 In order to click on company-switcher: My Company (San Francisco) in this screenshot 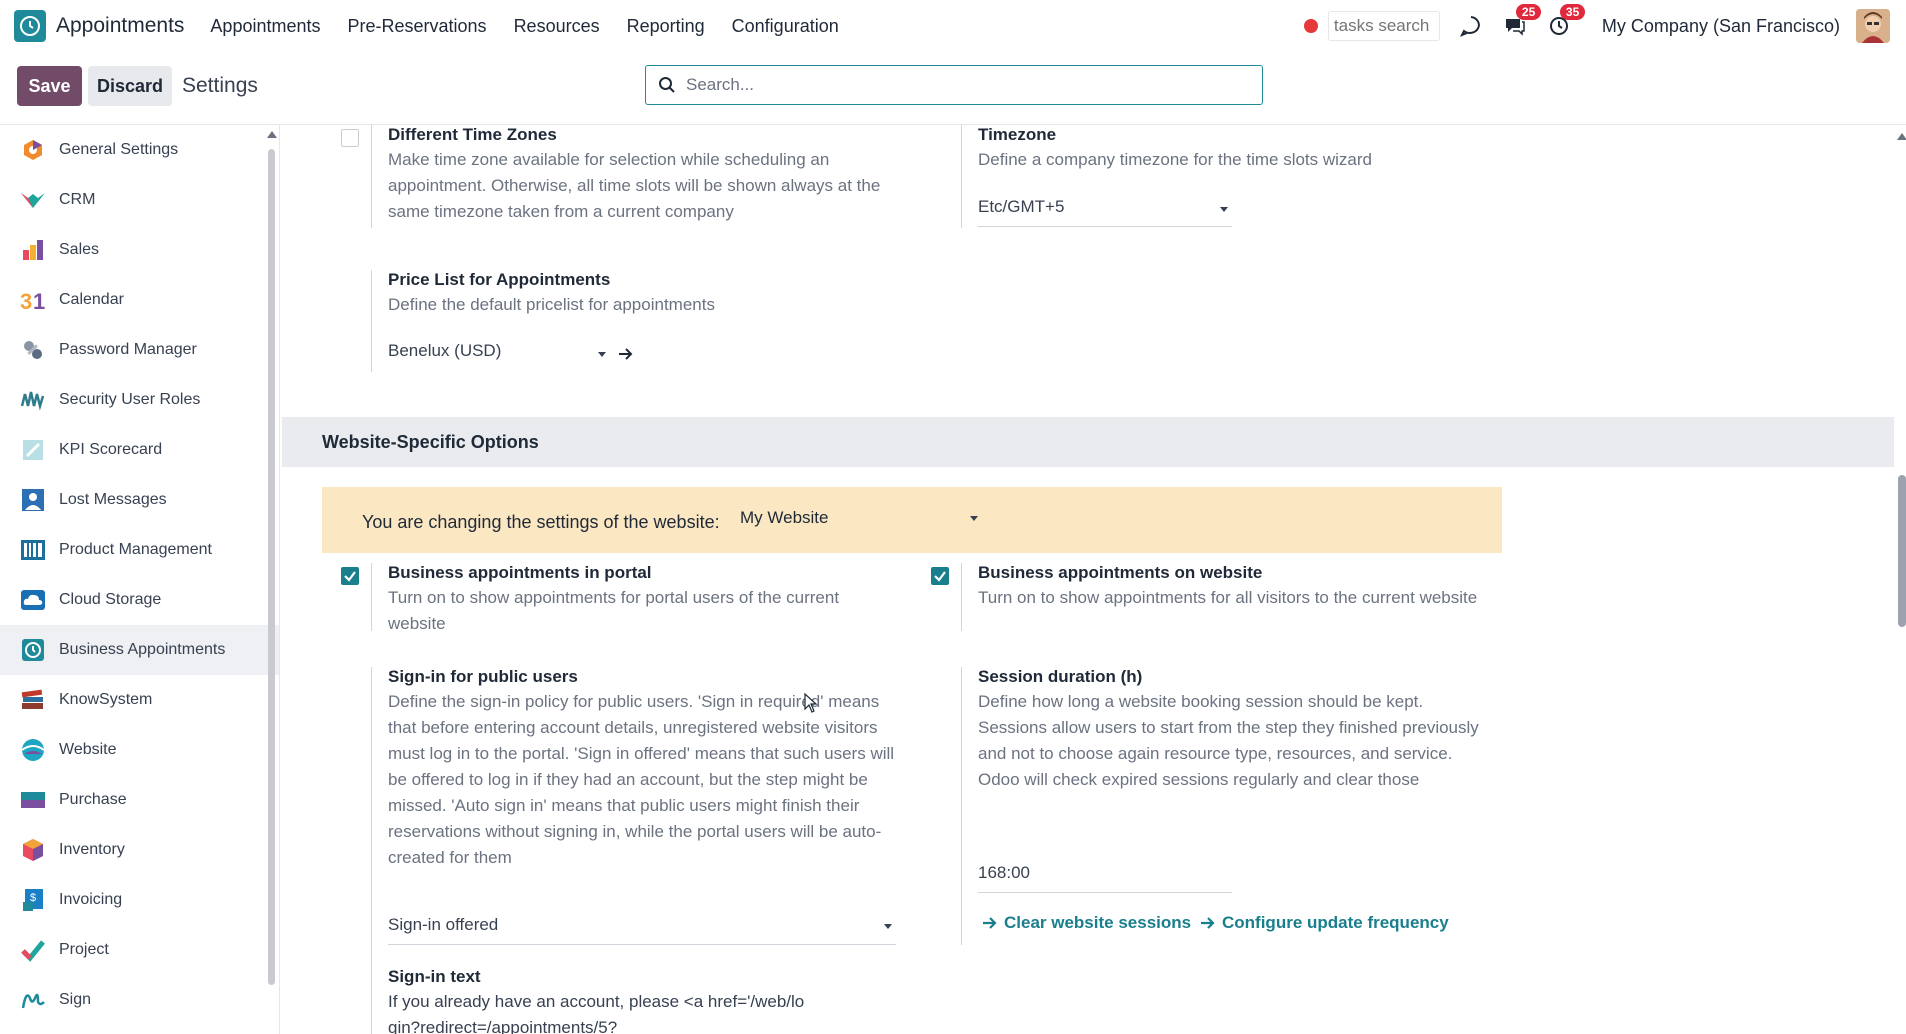, I will do `click(1721, 26)`.